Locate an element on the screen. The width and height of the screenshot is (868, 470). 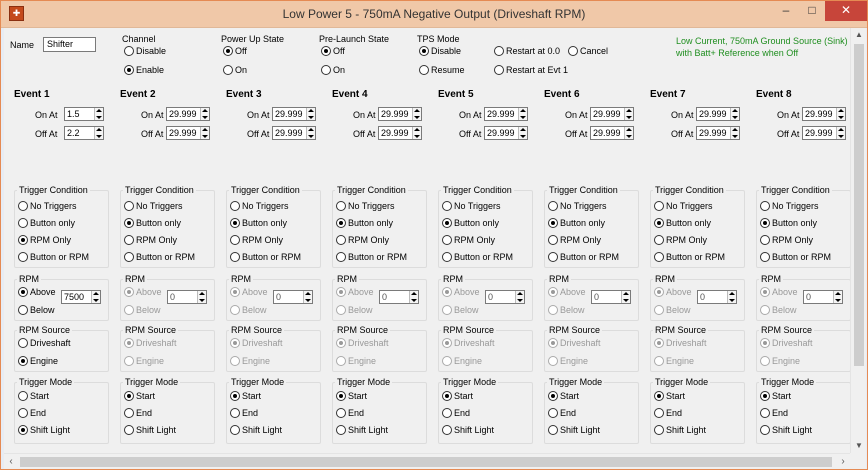
event-1-button-only-radio: Button only is located at coordinates (46, 223).